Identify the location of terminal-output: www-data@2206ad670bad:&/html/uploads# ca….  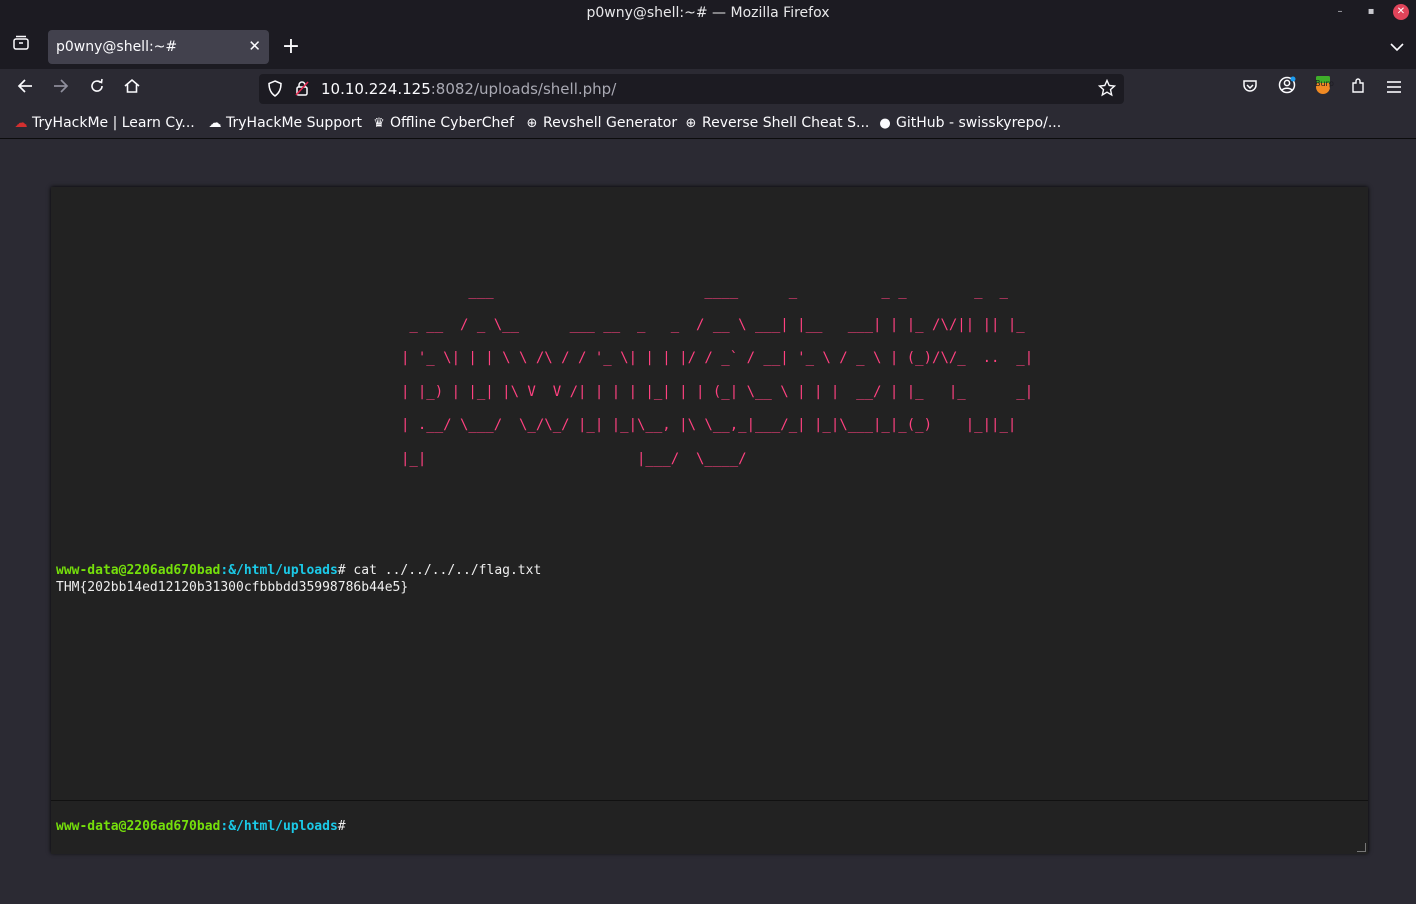
(298, 579).